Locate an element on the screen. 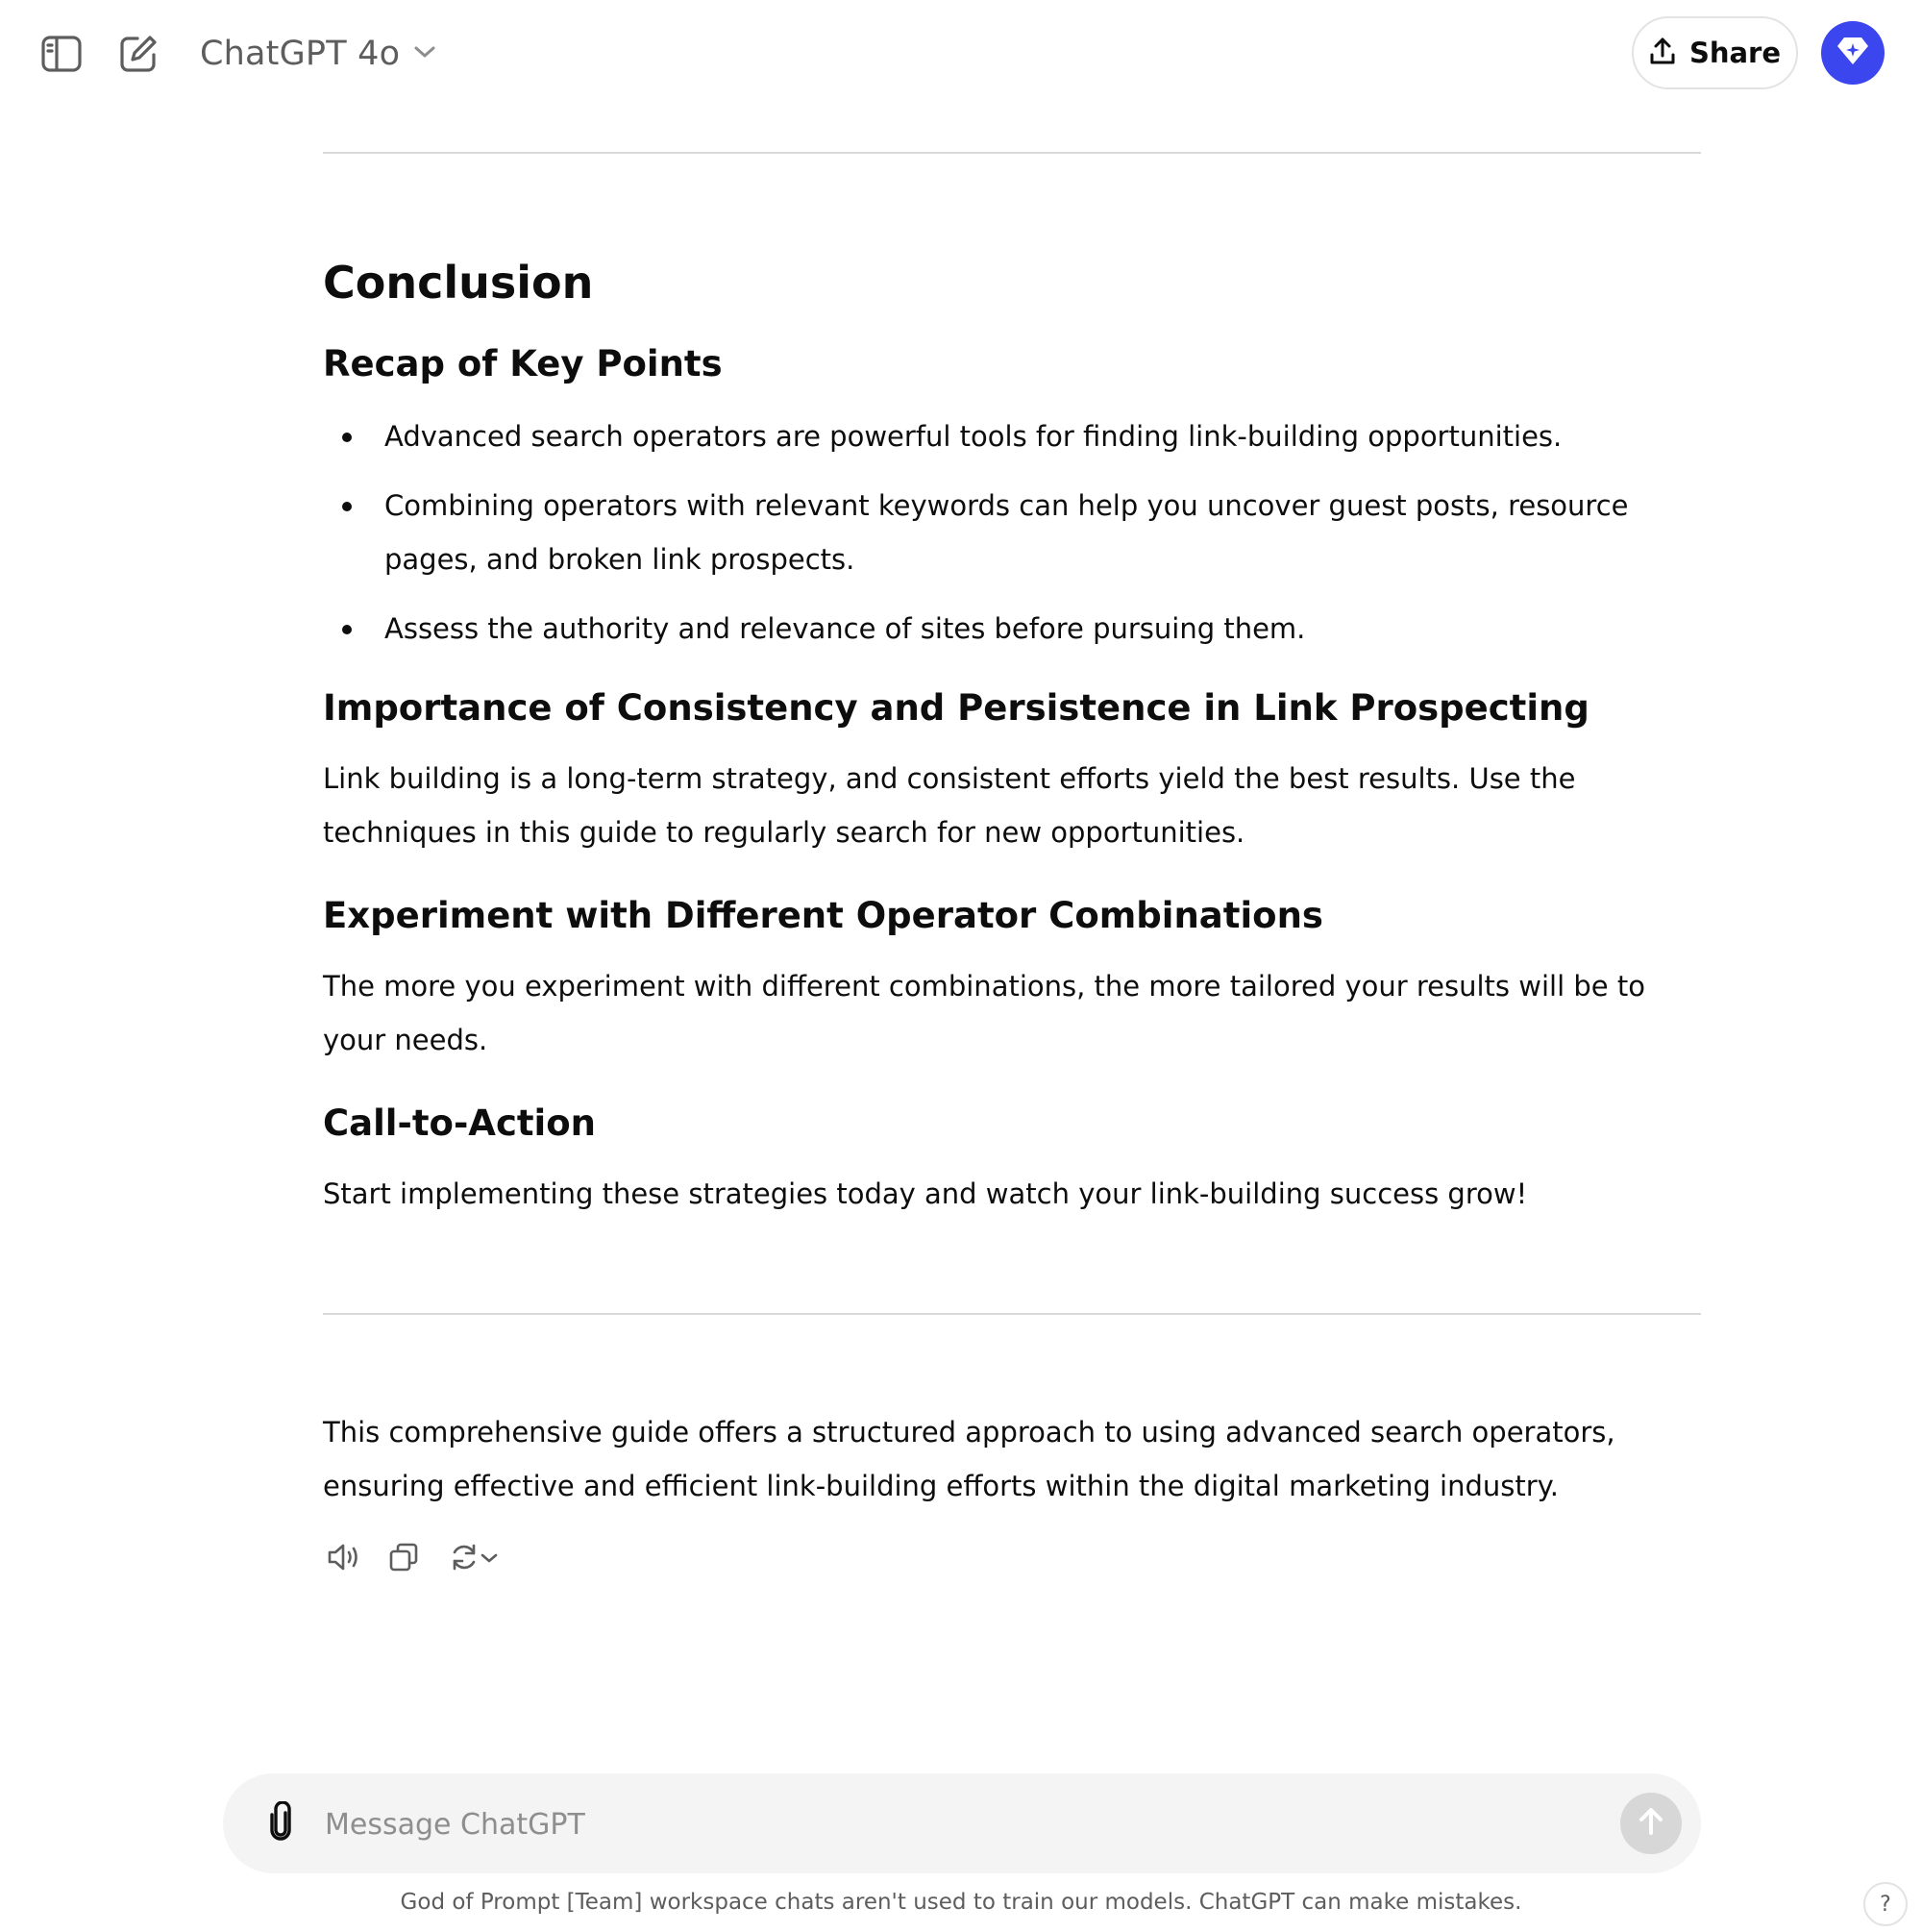 The image size is (1922, 1932). send-button is located at coordinates (1651, 1823).